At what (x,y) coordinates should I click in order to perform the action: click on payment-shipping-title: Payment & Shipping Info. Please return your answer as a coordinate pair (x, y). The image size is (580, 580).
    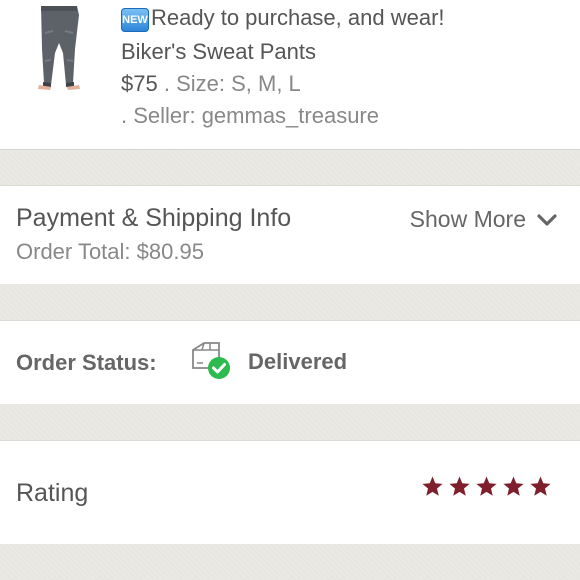
    Looking at the image, I should click on (154, 218).